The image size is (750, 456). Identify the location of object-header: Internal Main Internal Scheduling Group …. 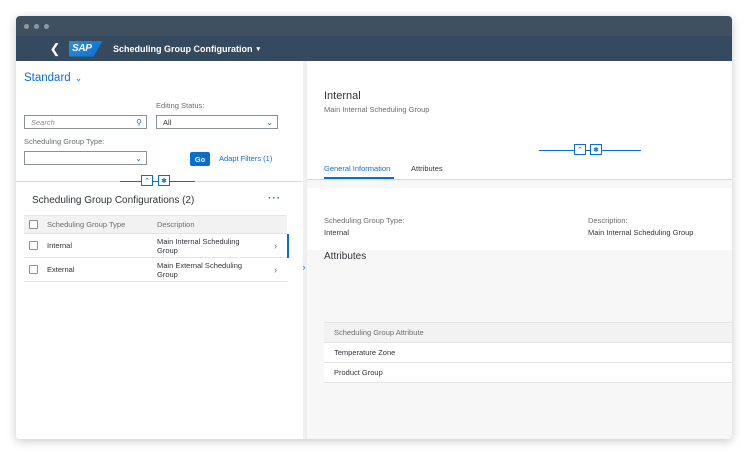
(519, 120).